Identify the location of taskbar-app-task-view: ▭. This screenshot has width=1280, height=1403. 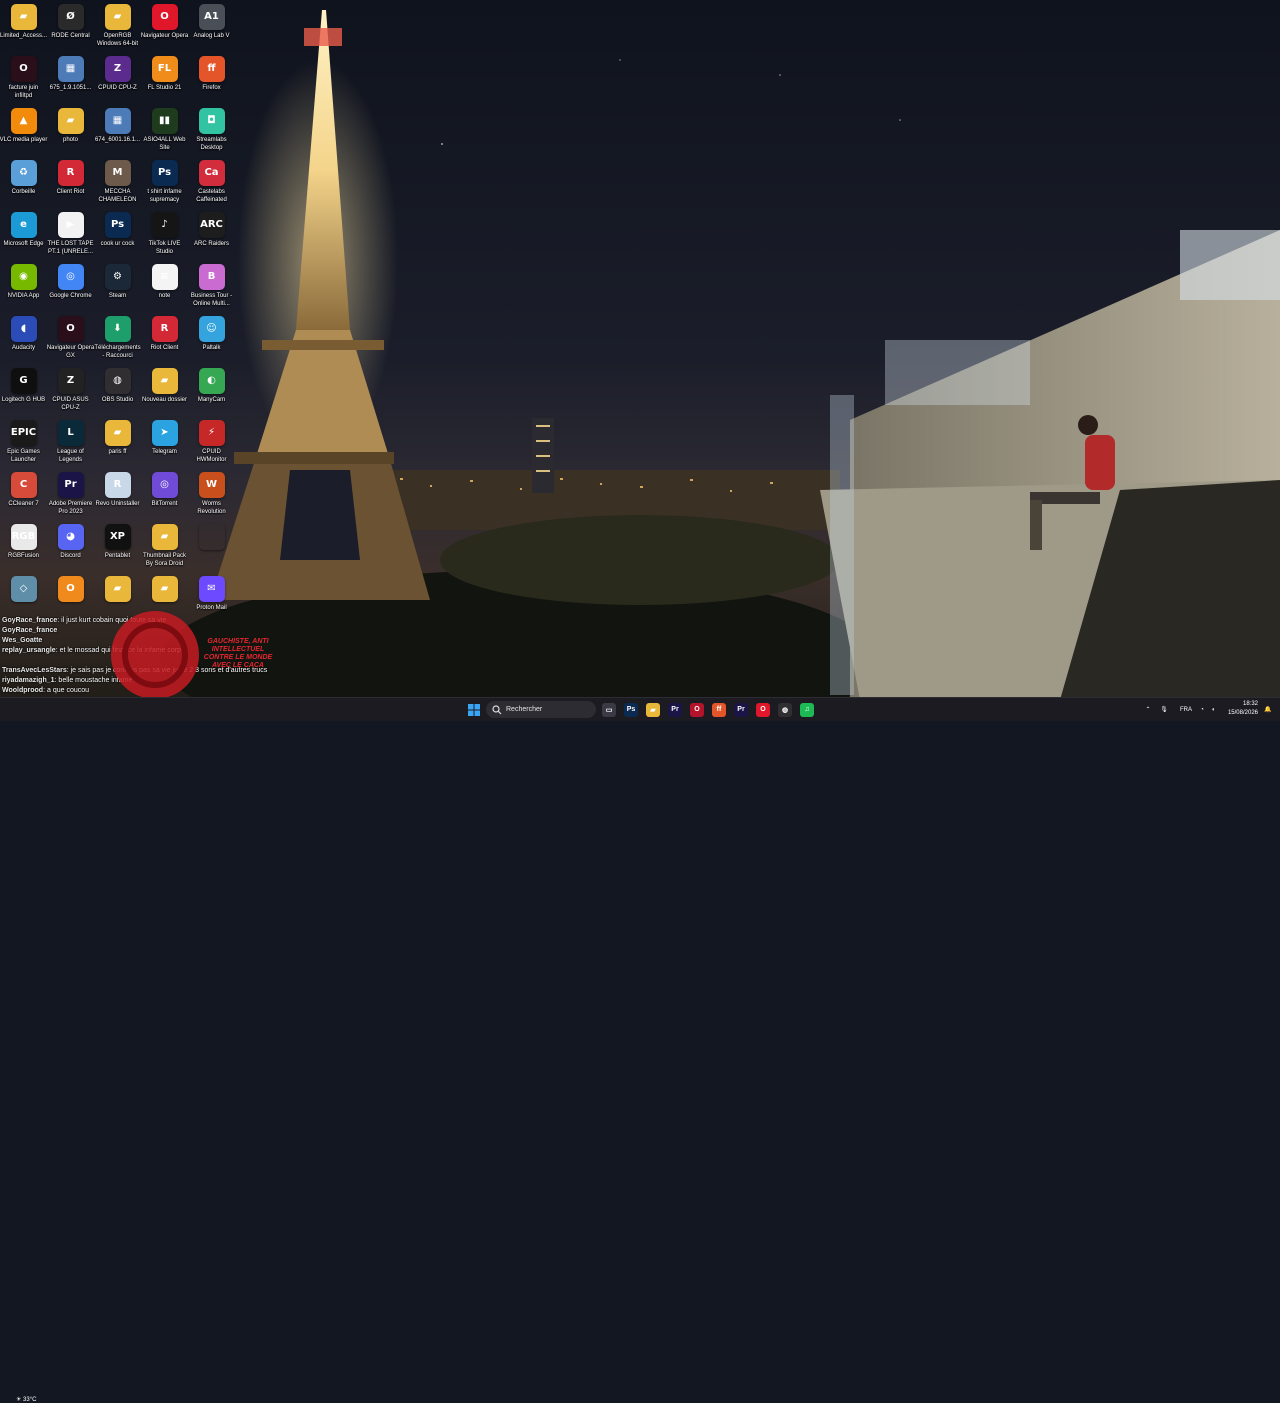
(609, 709).